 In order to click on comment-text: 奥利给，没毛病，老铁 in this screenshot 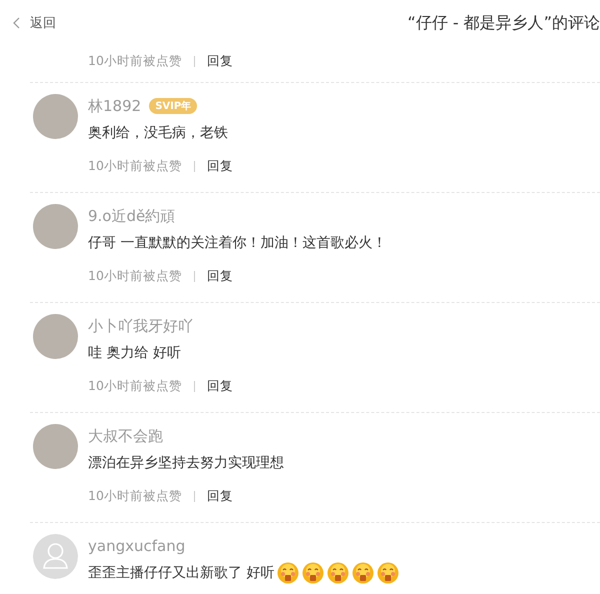, I will do `click(158, 133)`.